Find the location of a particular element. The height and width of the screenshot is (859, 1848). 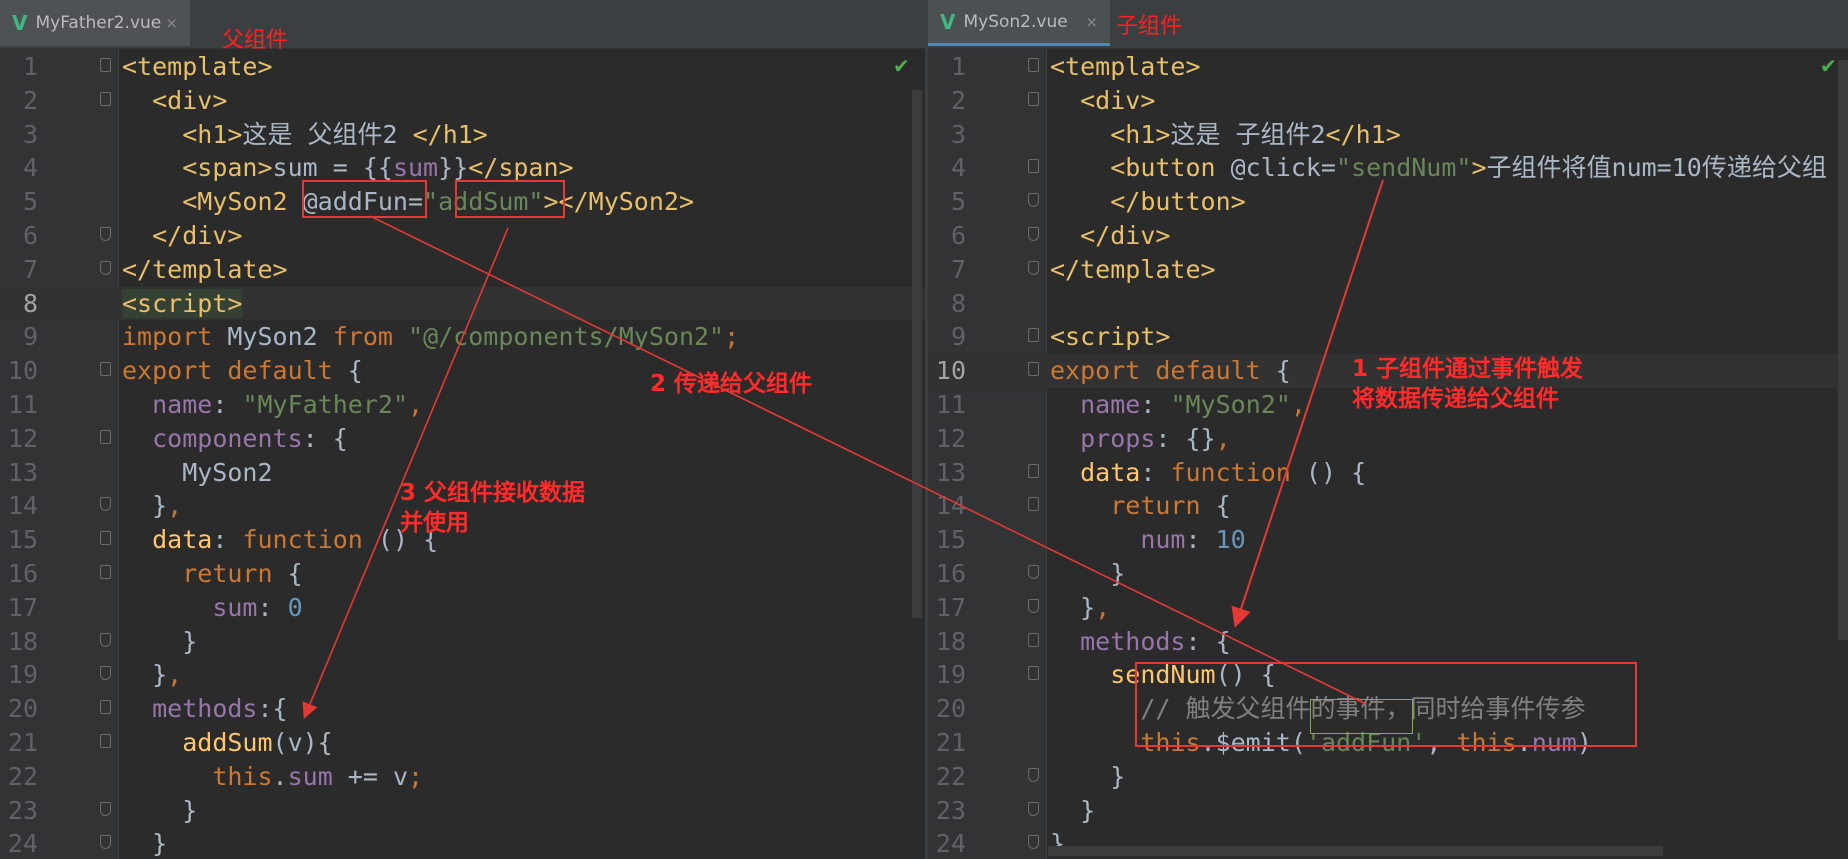

code-line: 16 return { is located at coordinates (462, 574).